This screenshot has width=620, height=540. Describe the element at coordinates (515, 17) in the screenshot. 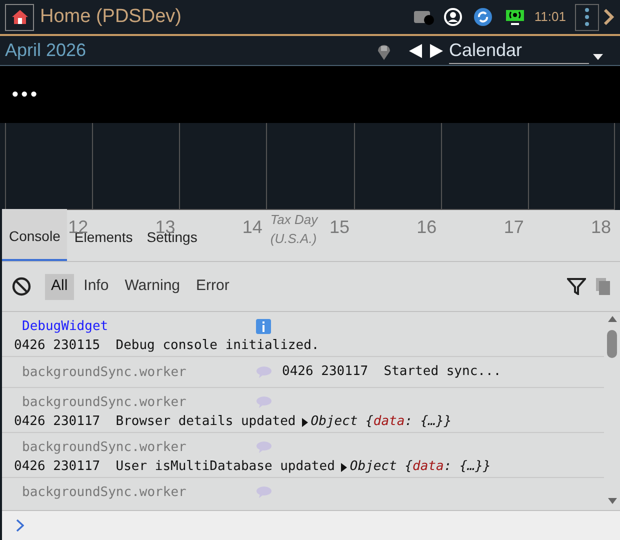

I see `wireless-monitor-icon` at that location.